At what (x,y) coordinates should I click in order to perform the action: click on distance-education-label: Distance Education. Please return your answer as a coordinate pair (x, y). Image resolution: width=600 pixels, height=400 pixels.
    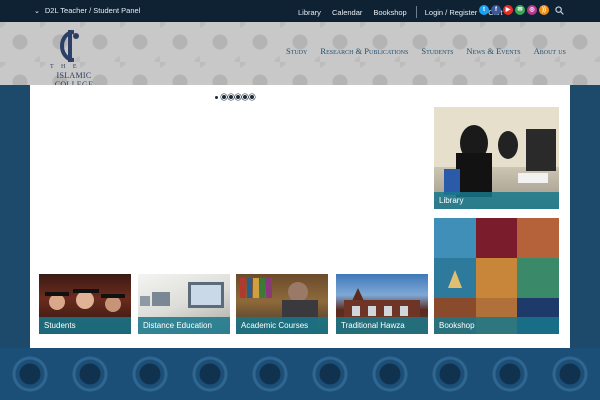
    Looking at the image, I should click on (184, 325).